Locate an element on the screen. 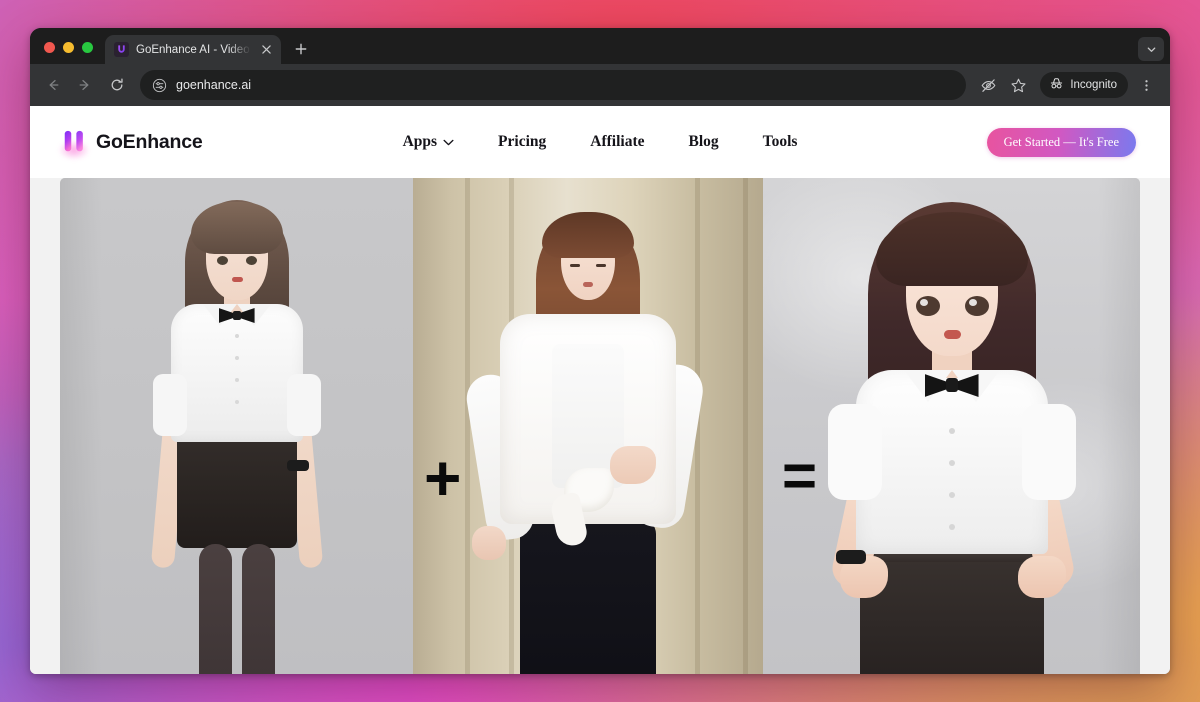 Image resolution: width=1200 pixels, height=702 pixels. nav-item-pricing: Pricing is located at coordinates (522, 142).